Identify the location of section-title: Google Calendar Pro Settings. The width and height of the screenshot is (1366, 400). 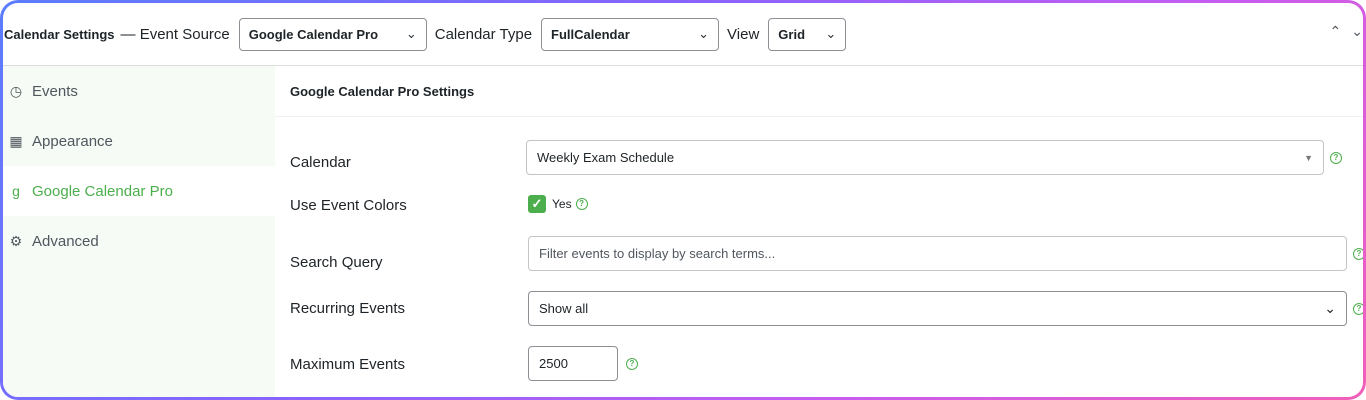
(819, 91).